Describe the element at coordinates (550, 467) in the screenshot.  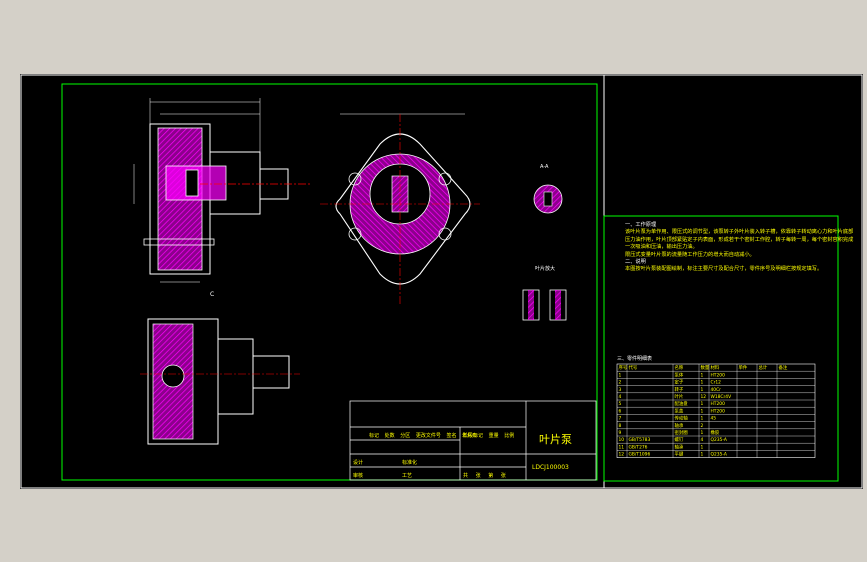
I see `drawing-number: LDCJ100003` at that location.